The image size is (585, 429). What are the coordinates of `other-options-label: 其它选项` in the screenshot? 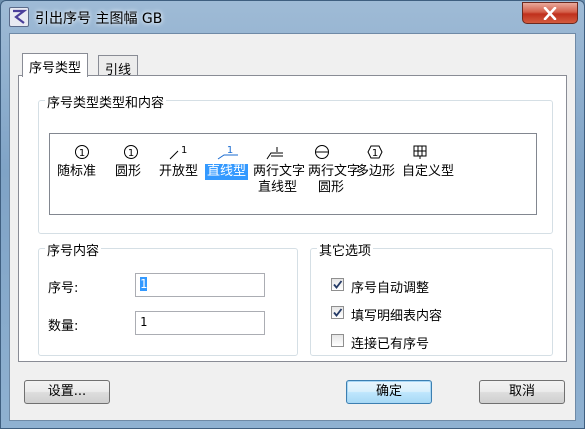 It's located at (345, 249).